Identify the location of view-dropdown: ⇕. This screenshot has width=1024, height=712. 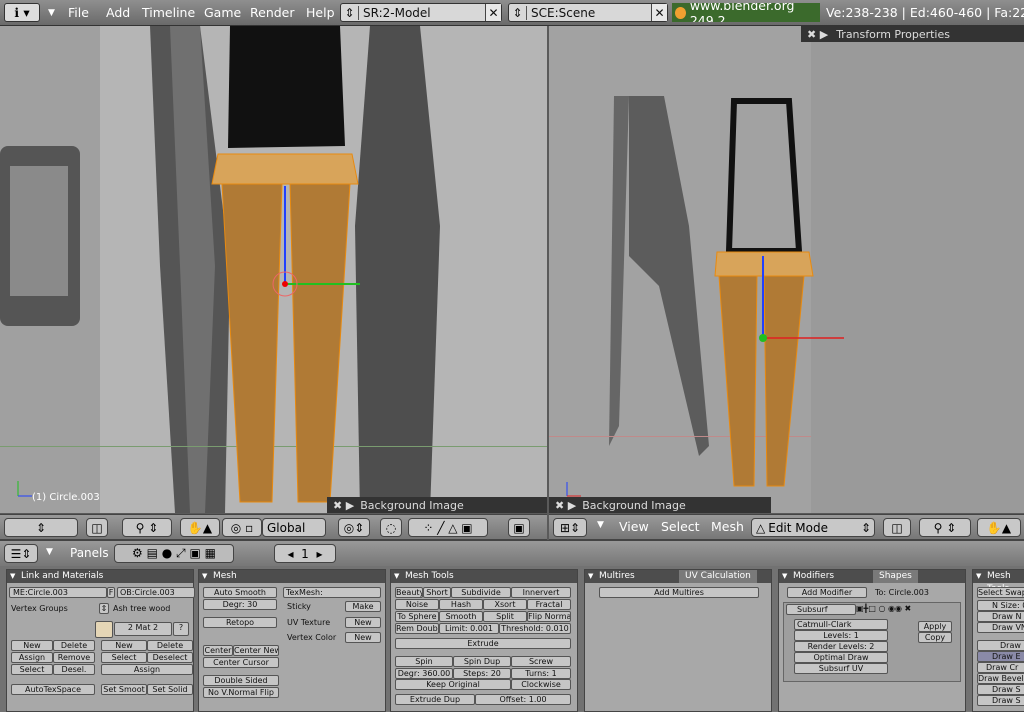
(41, 527).